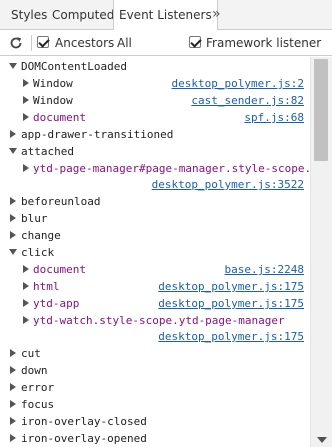 This screenshot has width=332, height=447. Describe the element at coordinates (155, 370) in the screenshot. I see `event-row-down: down` at that location.